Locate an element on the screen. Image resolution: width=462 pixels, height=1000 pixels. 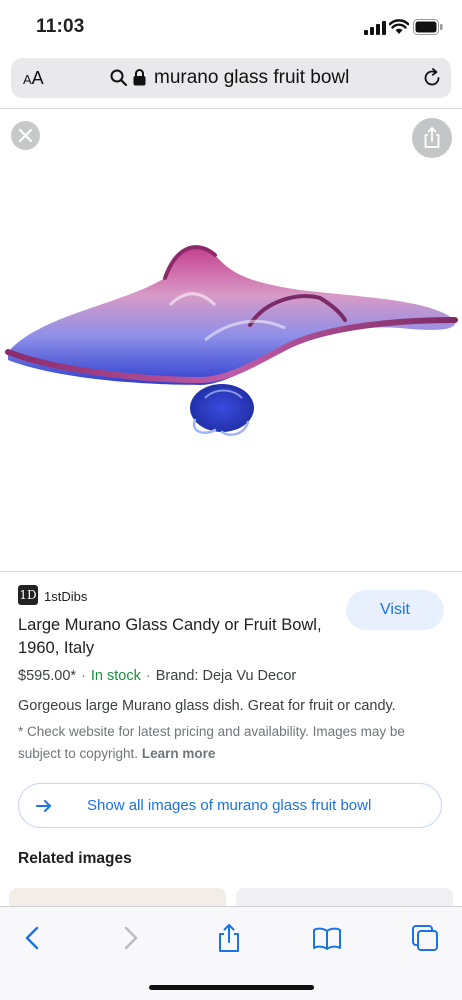
brand: Brand: Deja Vu Decor is located at coordinates (226, 676).